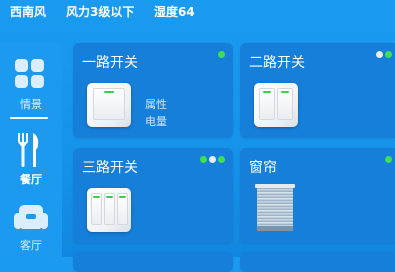  What do you see at coordinates (277, 63) in the screenshot?
I see `device-title: 二路开关` at bounding box center [277, 63].